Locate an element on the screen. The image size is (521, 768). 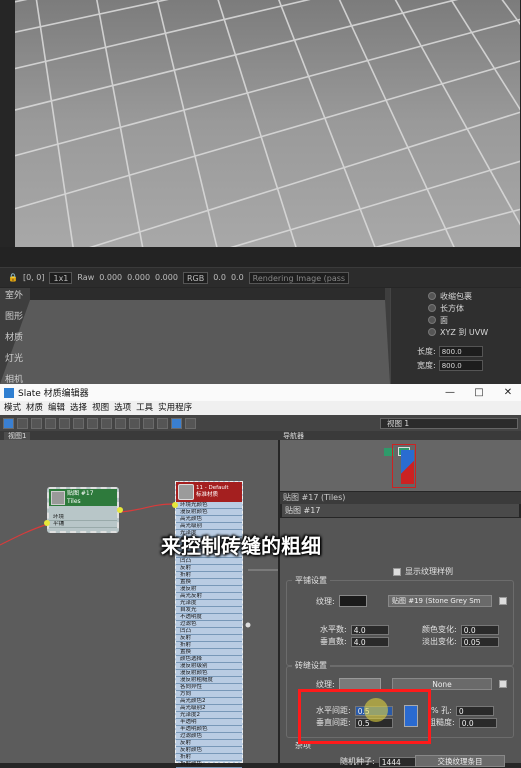
material-map-browser-icon is located at coordinates (162, 423).